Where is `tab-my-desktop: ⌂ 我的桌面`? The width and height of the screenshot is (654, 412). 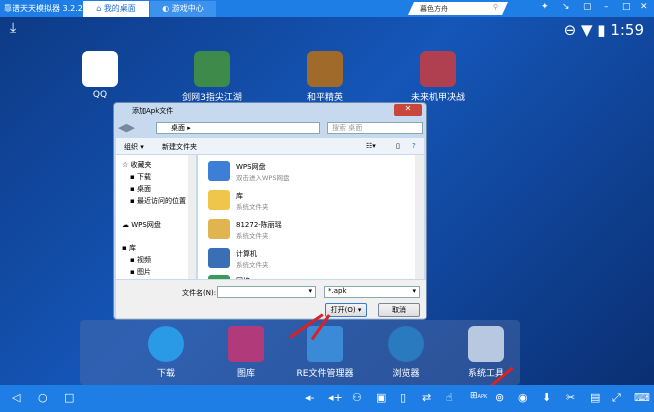 tab-my-desktop: ⌂ 我的桌面 is located at coordinates (116, 9).